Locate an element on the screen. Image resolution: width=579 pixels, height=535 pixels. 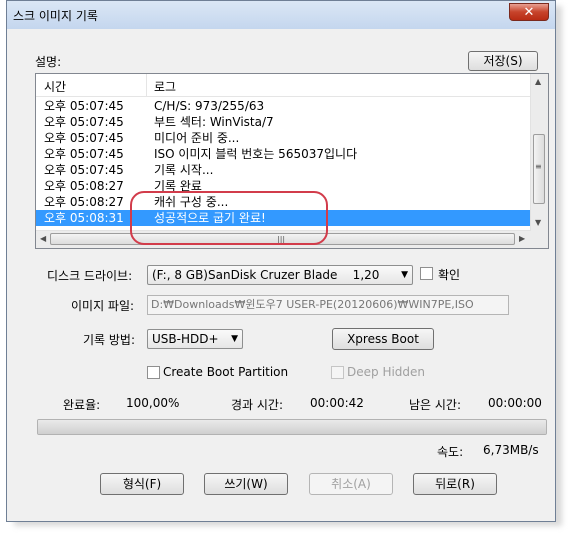
log-section-label: 설명: is located at coordinates (48, 62).